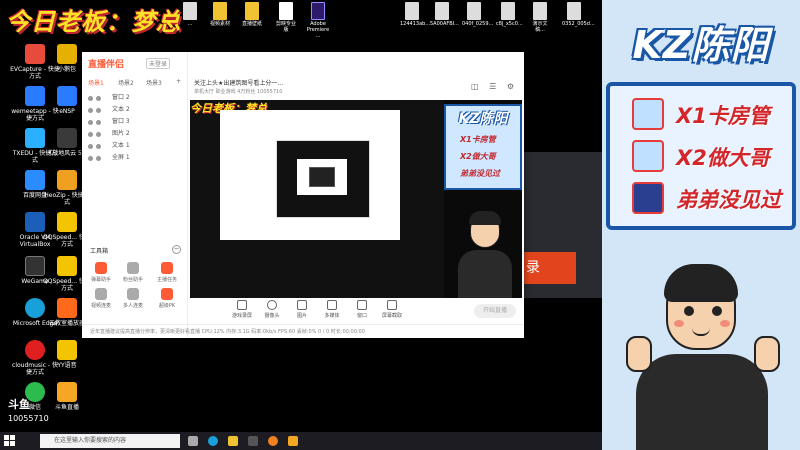  I want to click on rule-row-1: X1卡房管, so click(716, 115).